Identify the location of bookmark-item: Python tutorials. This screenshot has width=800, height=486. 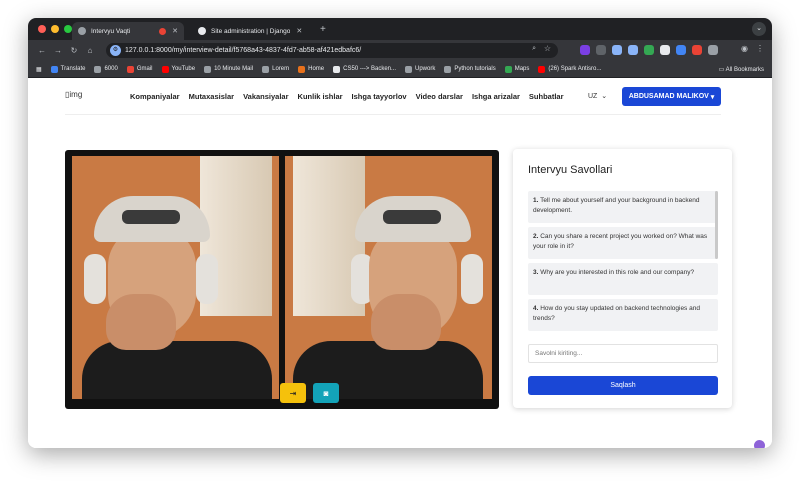
(470, 69).